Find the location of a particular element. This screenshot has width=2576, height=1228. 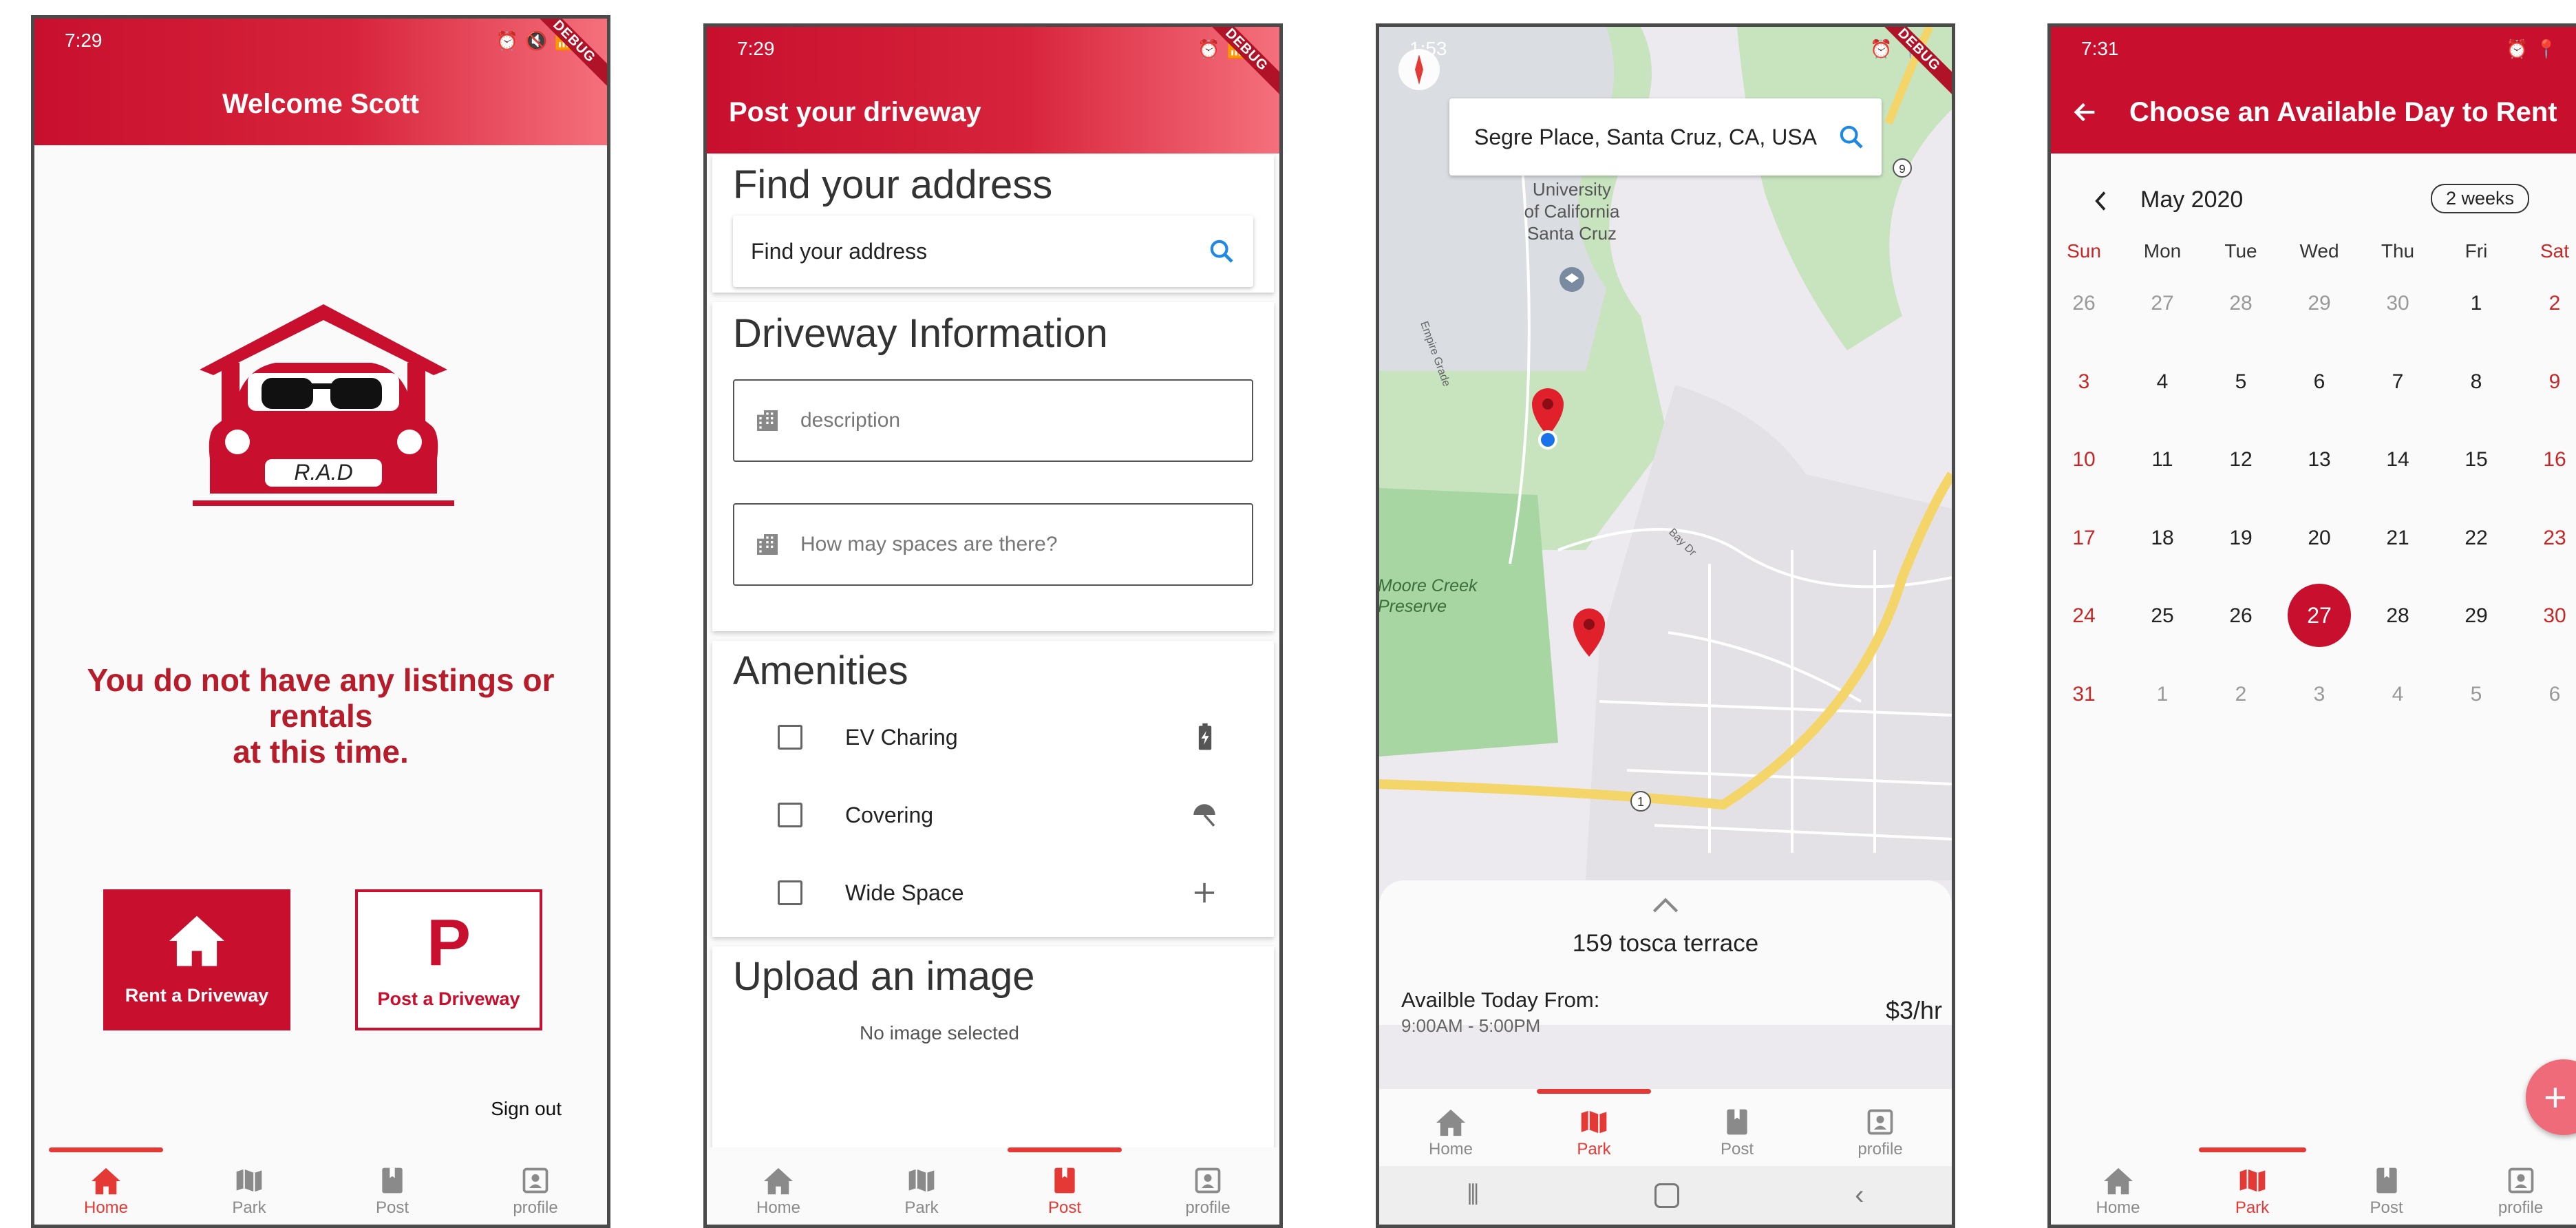

calendar-day: 18 is located at coordinates (2162, 538).